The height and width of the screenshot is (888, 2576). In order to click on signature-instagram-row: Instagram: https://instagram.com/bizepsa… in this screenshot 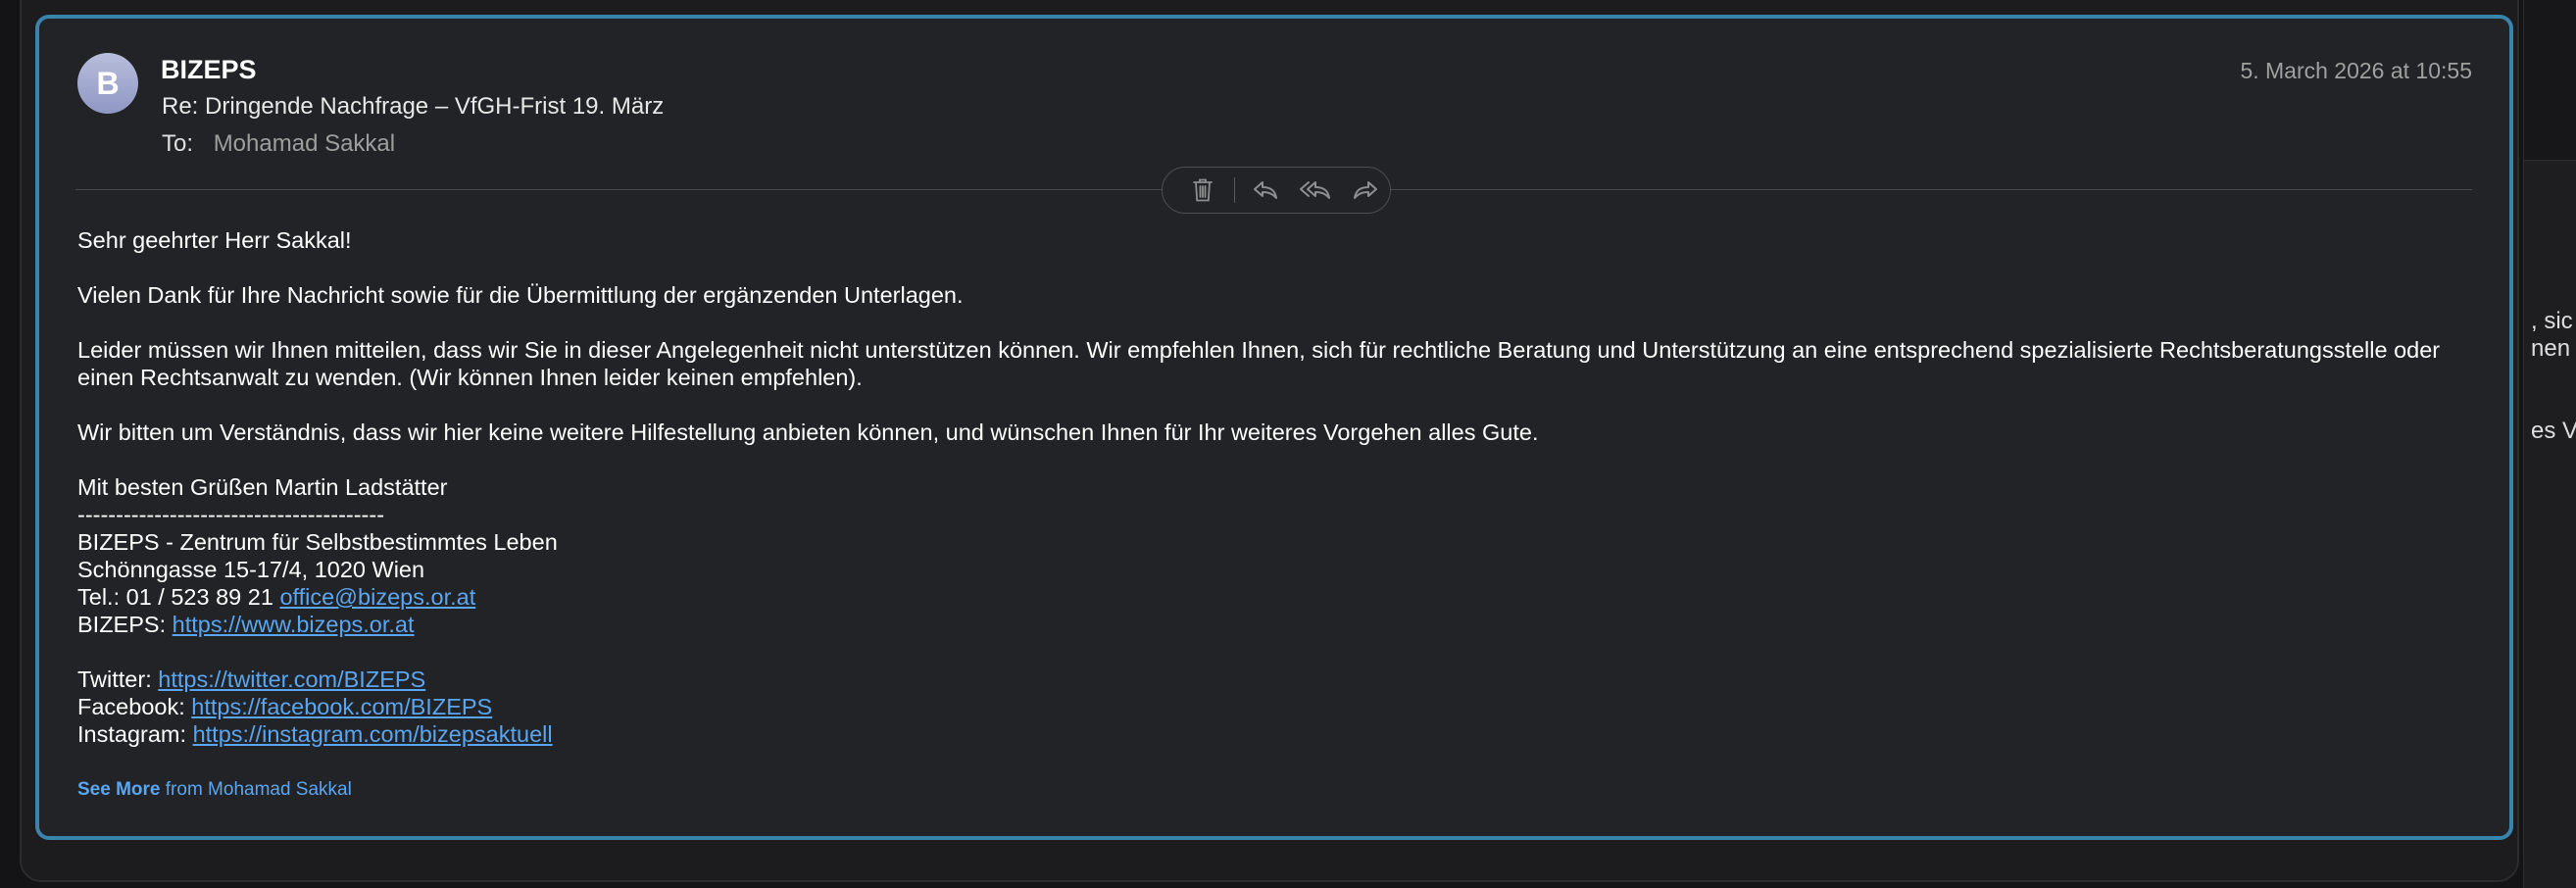, I will do `click(1268, 734)`.